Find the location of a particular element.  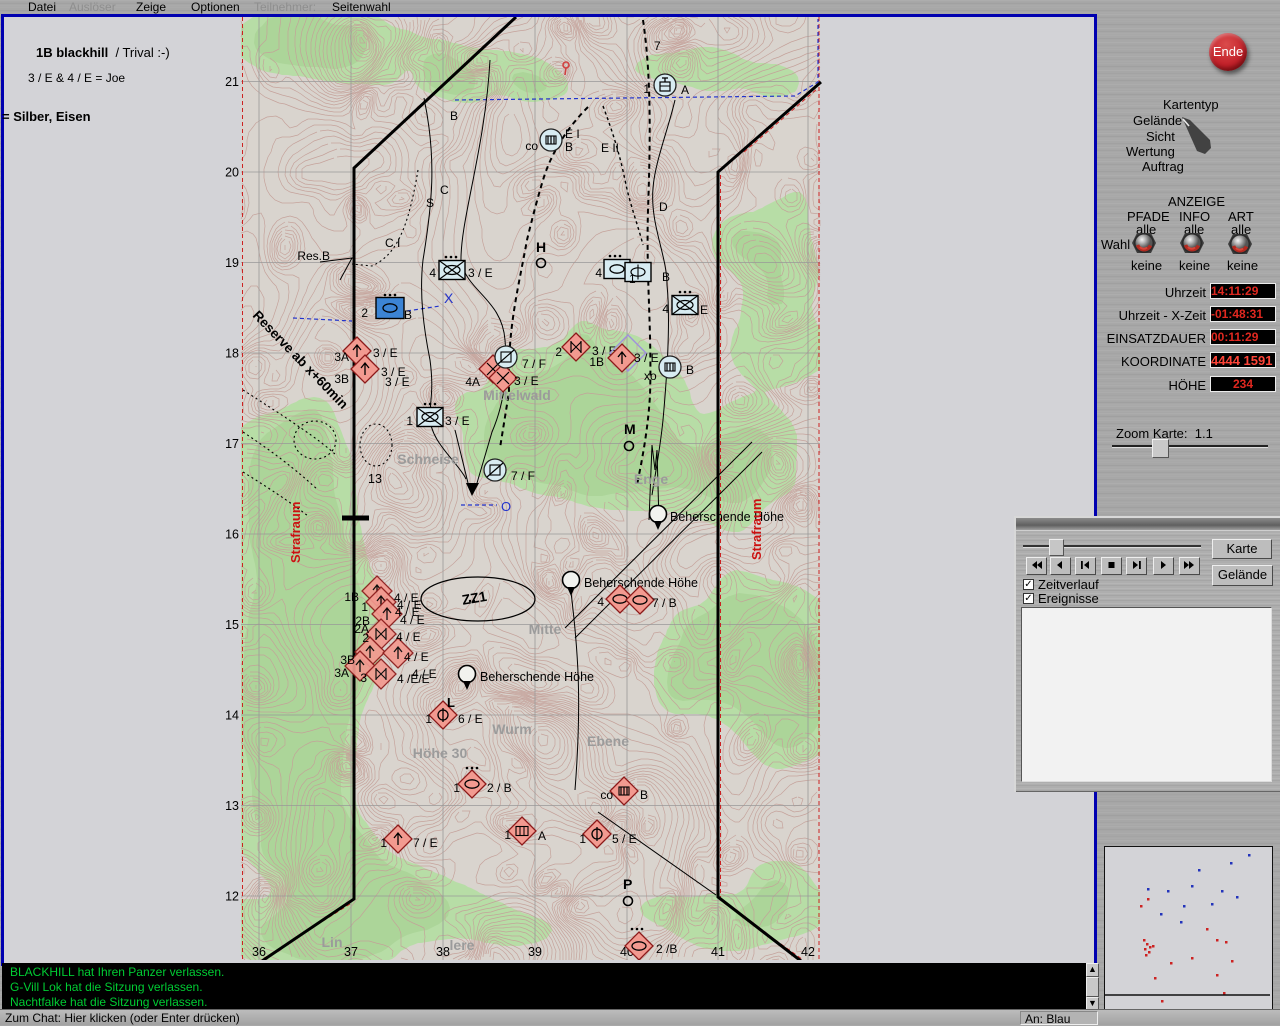

svg-text: 7 / B is located at coordinates (664, 603).